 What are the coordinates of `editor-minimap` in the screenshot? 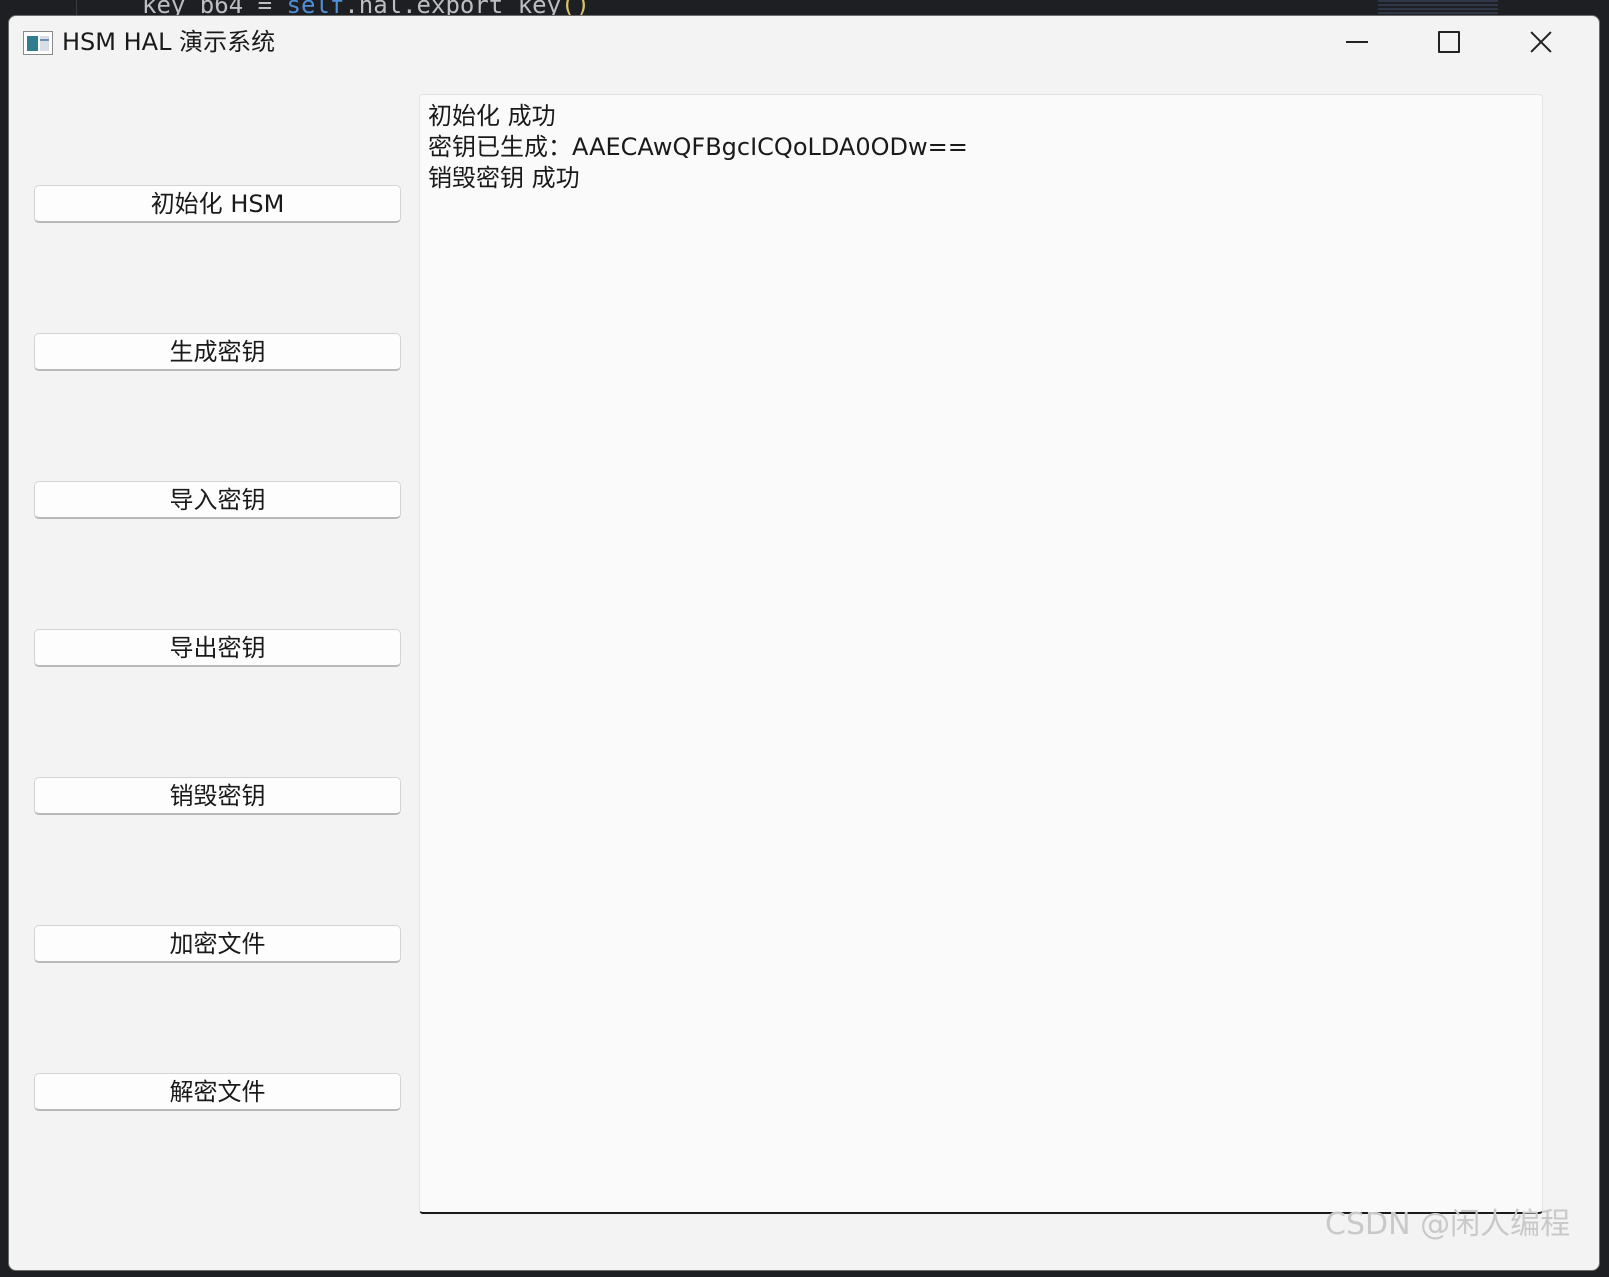 It's located at (1438, 8).